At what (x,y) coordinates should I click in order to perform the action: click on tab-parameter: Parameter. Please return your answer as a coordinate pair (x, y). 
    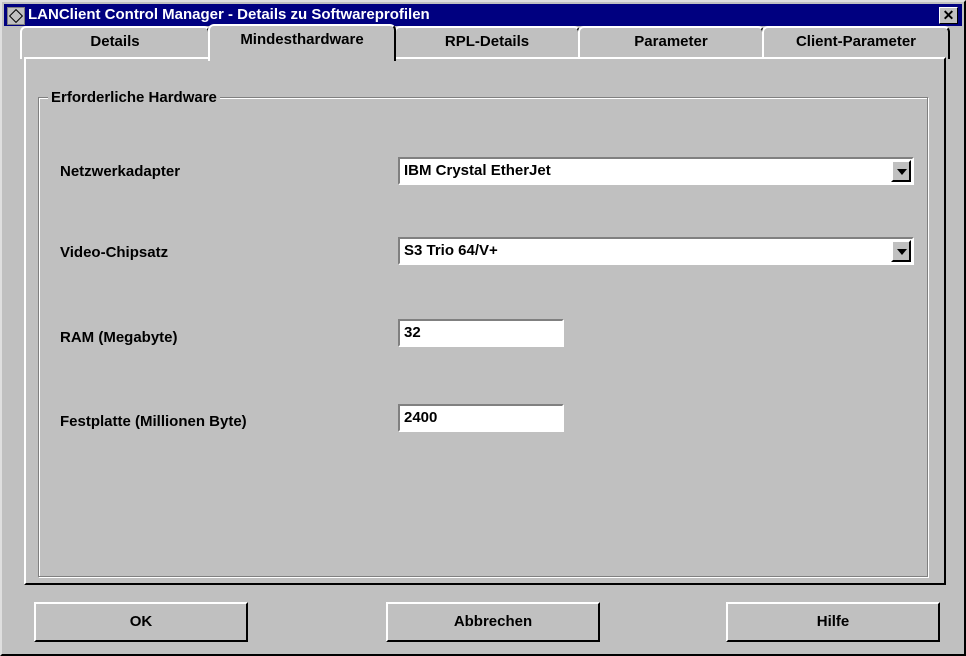
    Looking at the image, I should click on (671, 42).